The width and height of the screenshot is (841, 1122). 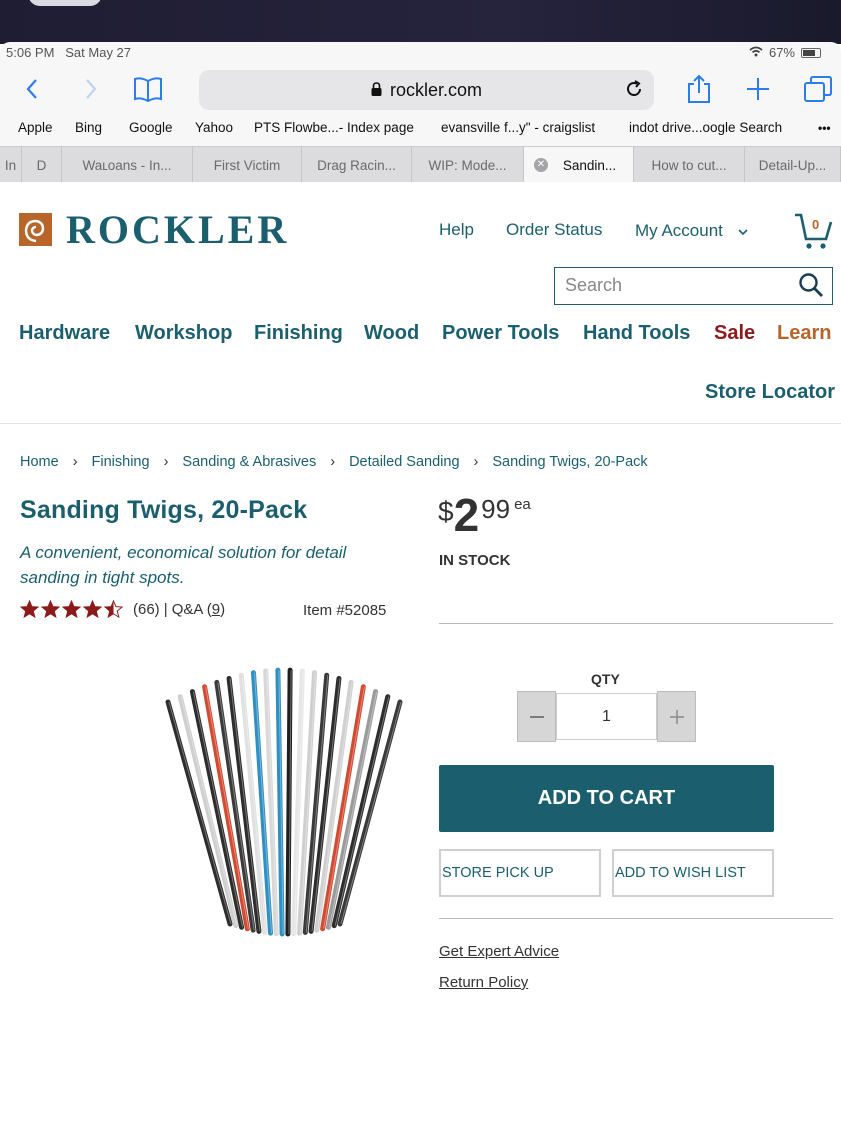 I want to click on favorite-link: Yahoo, so click(x=214, y=127).